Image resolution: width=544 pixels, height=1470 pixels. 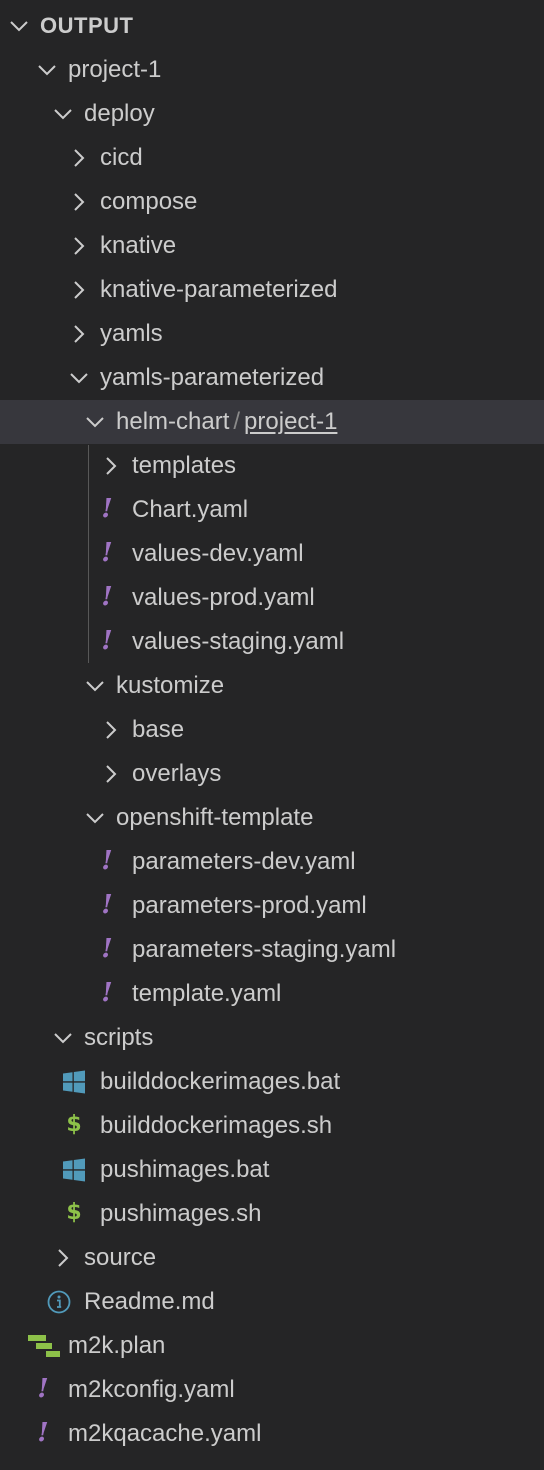 What do you see at coordinates (244, 861) in the screenshot?
I see `file-label: parameters-dev.yaml` at bounding box center [244, 861].